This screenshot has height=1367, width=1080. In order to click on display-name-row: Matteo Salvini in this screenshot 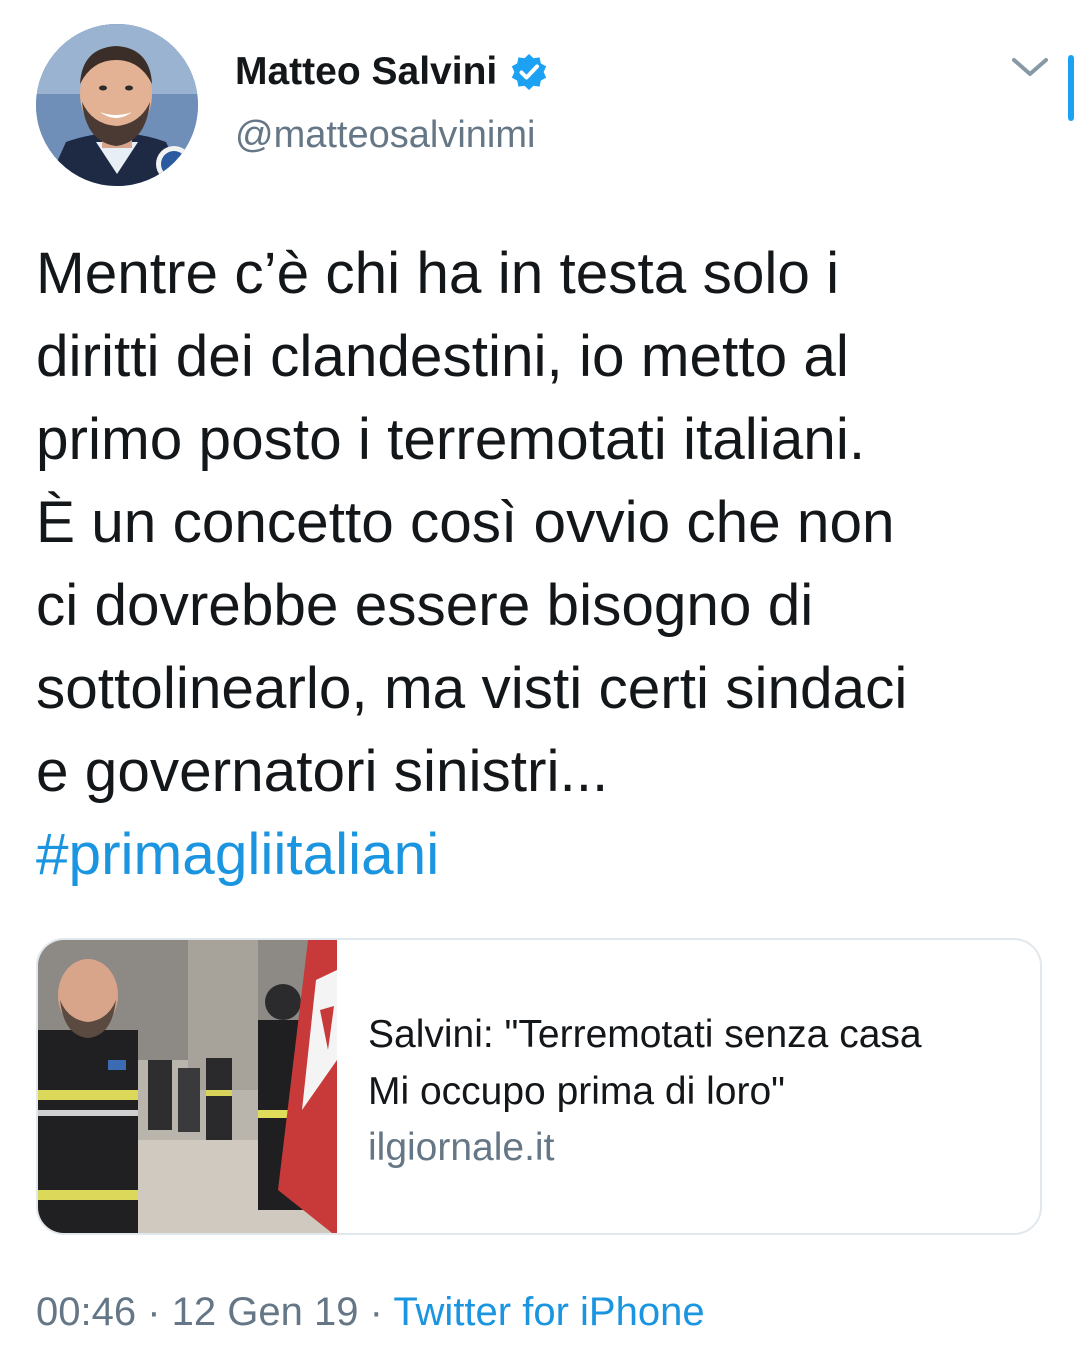, I will do `click(392, 72)`.